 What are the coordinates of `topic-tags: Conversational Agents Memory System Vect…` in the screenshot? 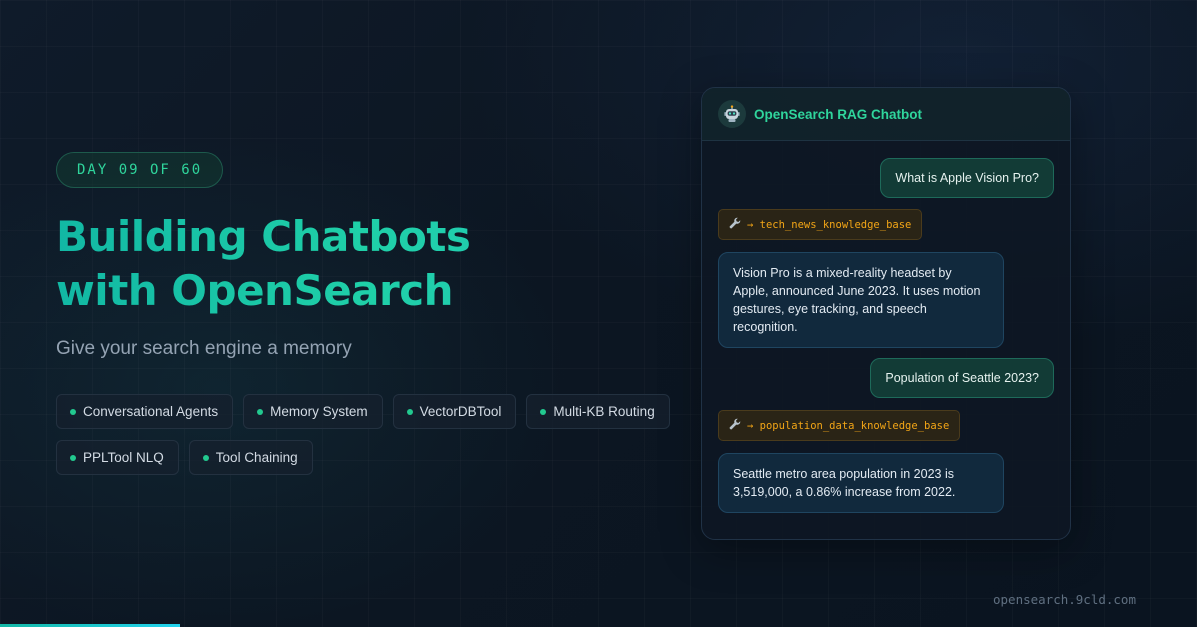 It's located at (376, 434).